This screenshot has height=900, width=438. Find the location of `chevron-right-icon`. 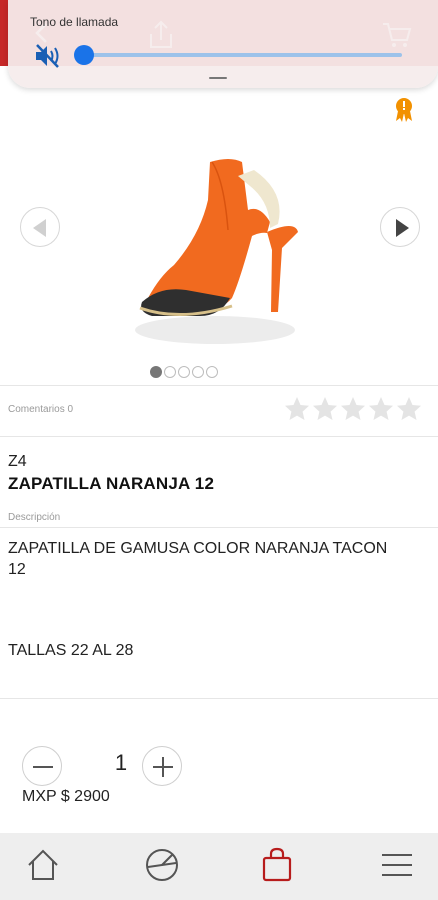

chevron-right-icon is located at coordinates (402, 228).